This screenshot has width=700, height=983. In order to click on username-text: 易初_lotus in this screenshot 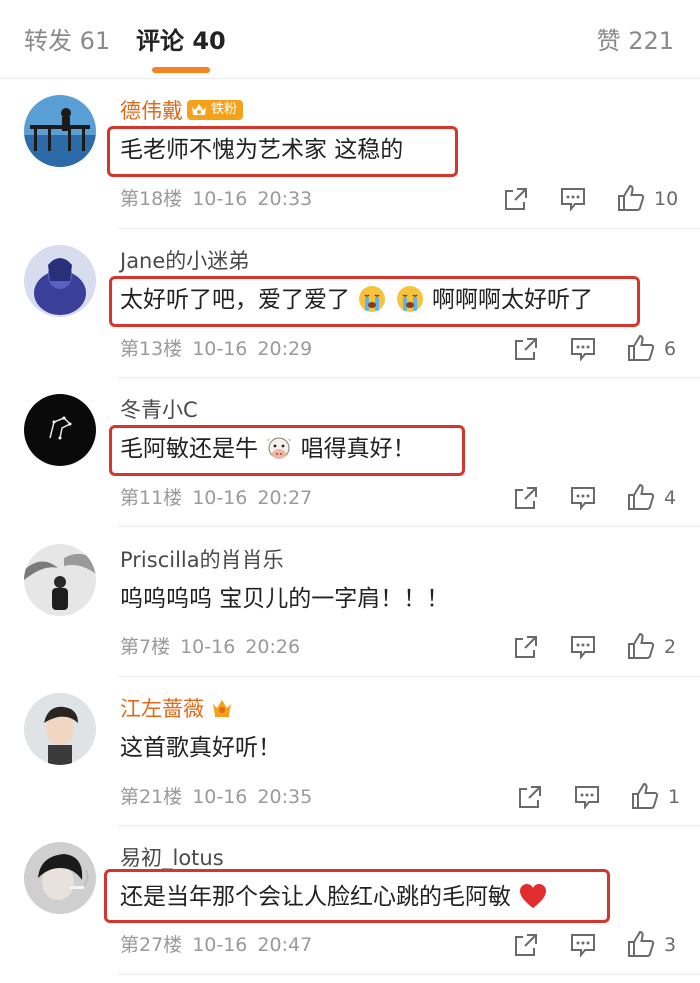, I will do `click(172, 858)`.